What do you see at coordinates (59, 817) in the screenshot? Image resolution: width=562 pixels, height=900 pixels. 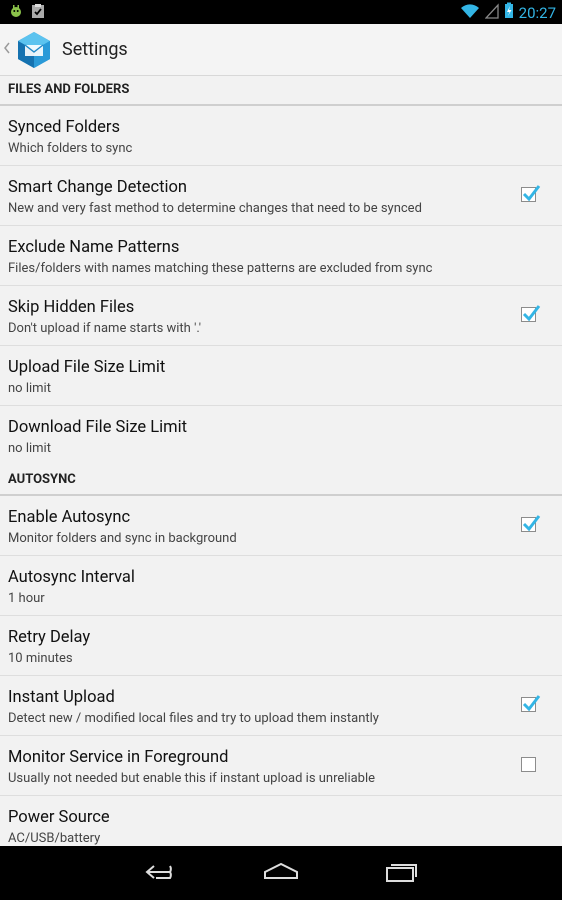 I see `pref-title: Power Source` at bounding box center [59, 817].